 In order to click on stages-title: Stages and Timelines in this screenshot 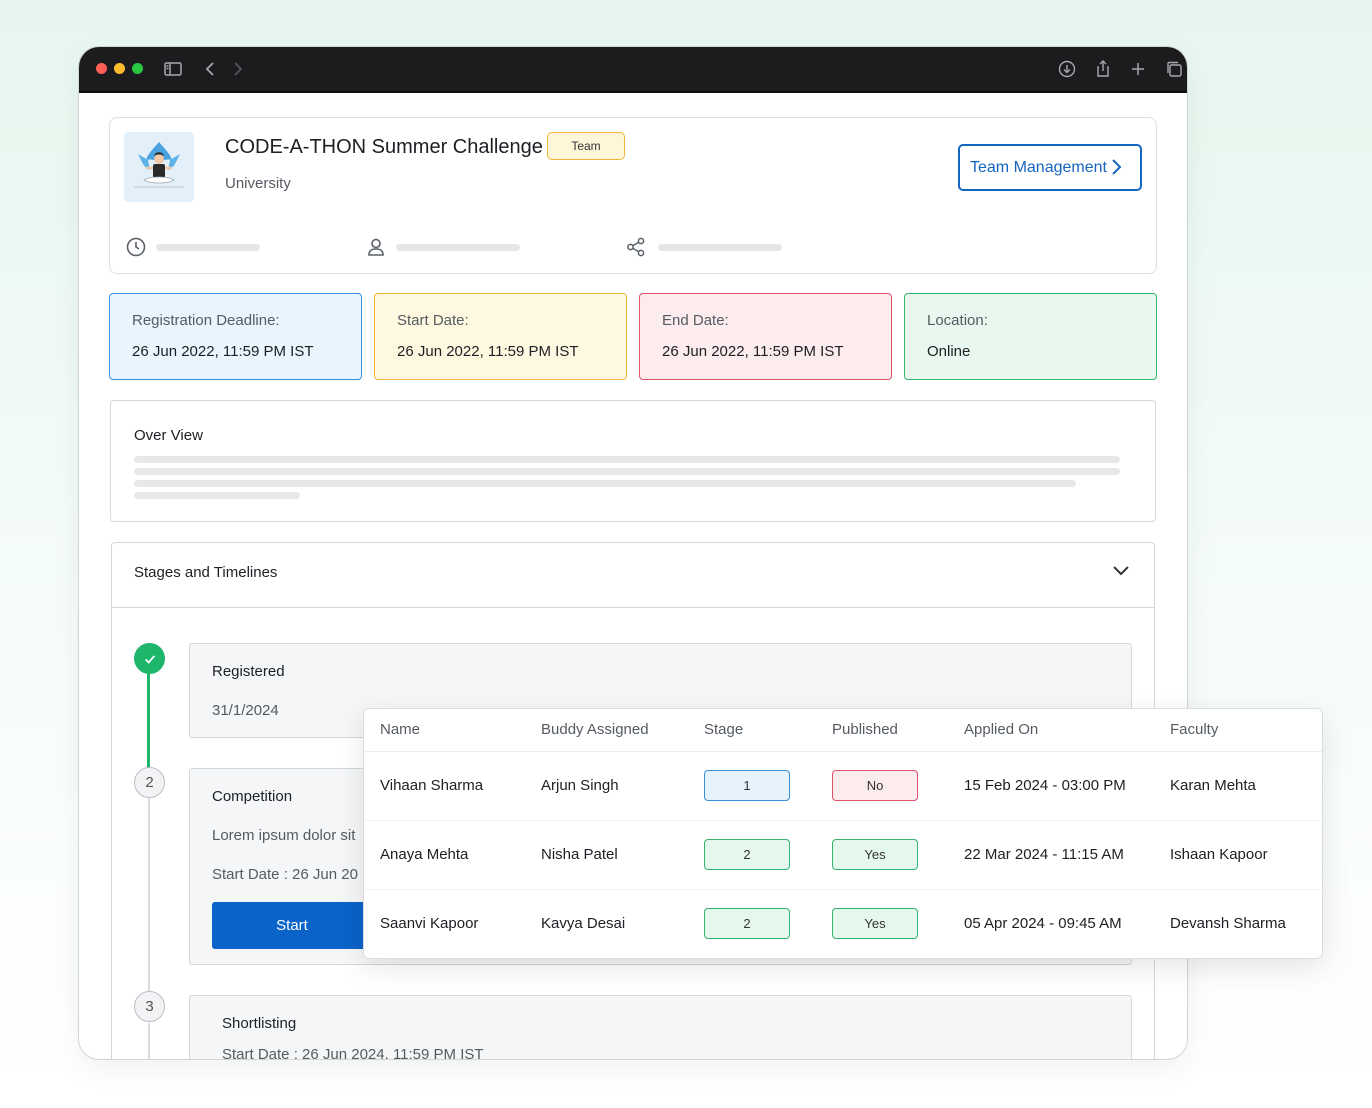, I will do `click(206, 572)`.